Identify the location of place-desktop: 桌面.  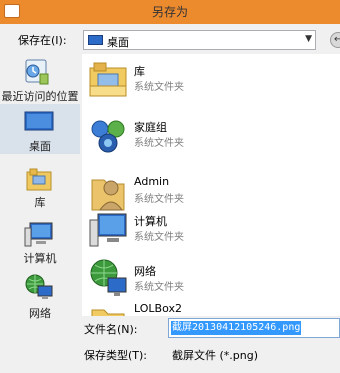
(40, 129).